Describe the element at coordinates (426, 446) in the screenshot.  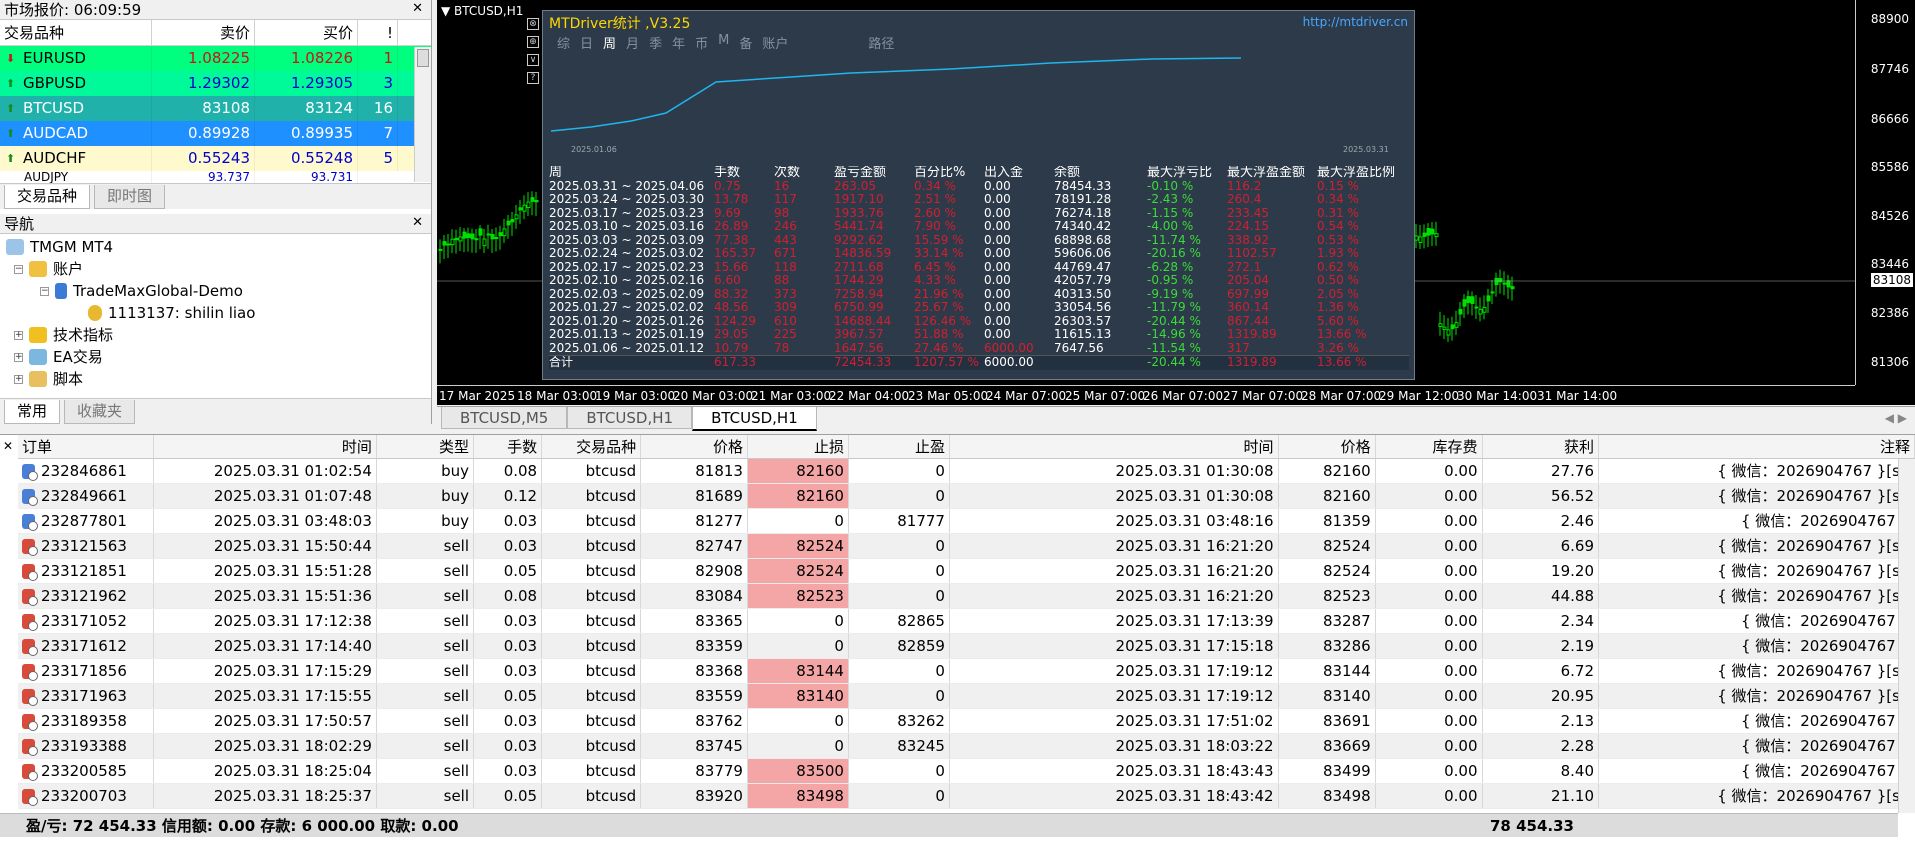
I see `history-col-header: 类型` at that location.